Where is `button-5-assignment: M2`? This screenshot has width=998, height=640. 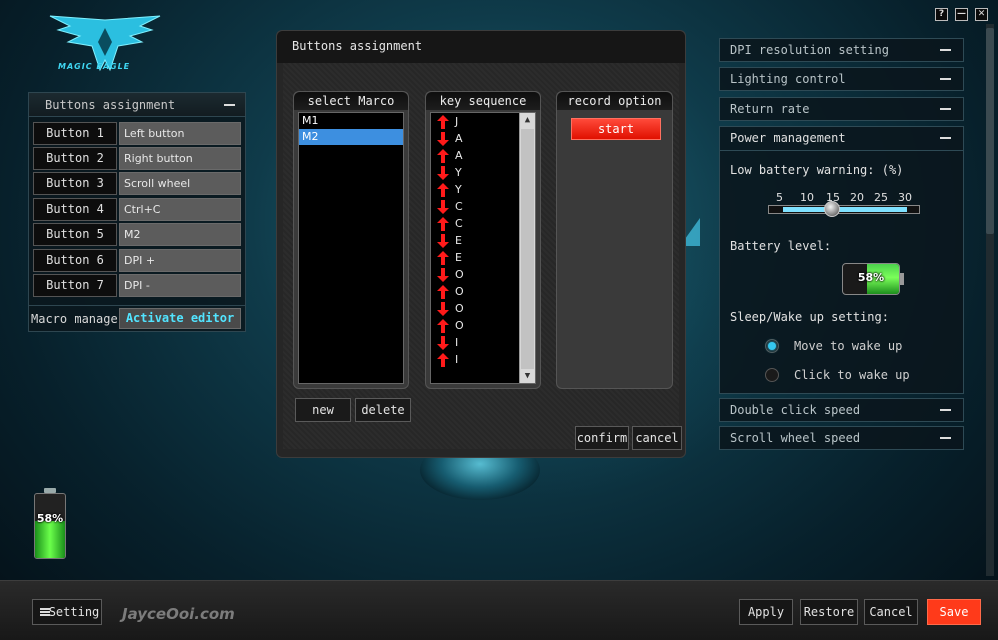
button-5-assignment: M2 is located at coordinates (180, 234).